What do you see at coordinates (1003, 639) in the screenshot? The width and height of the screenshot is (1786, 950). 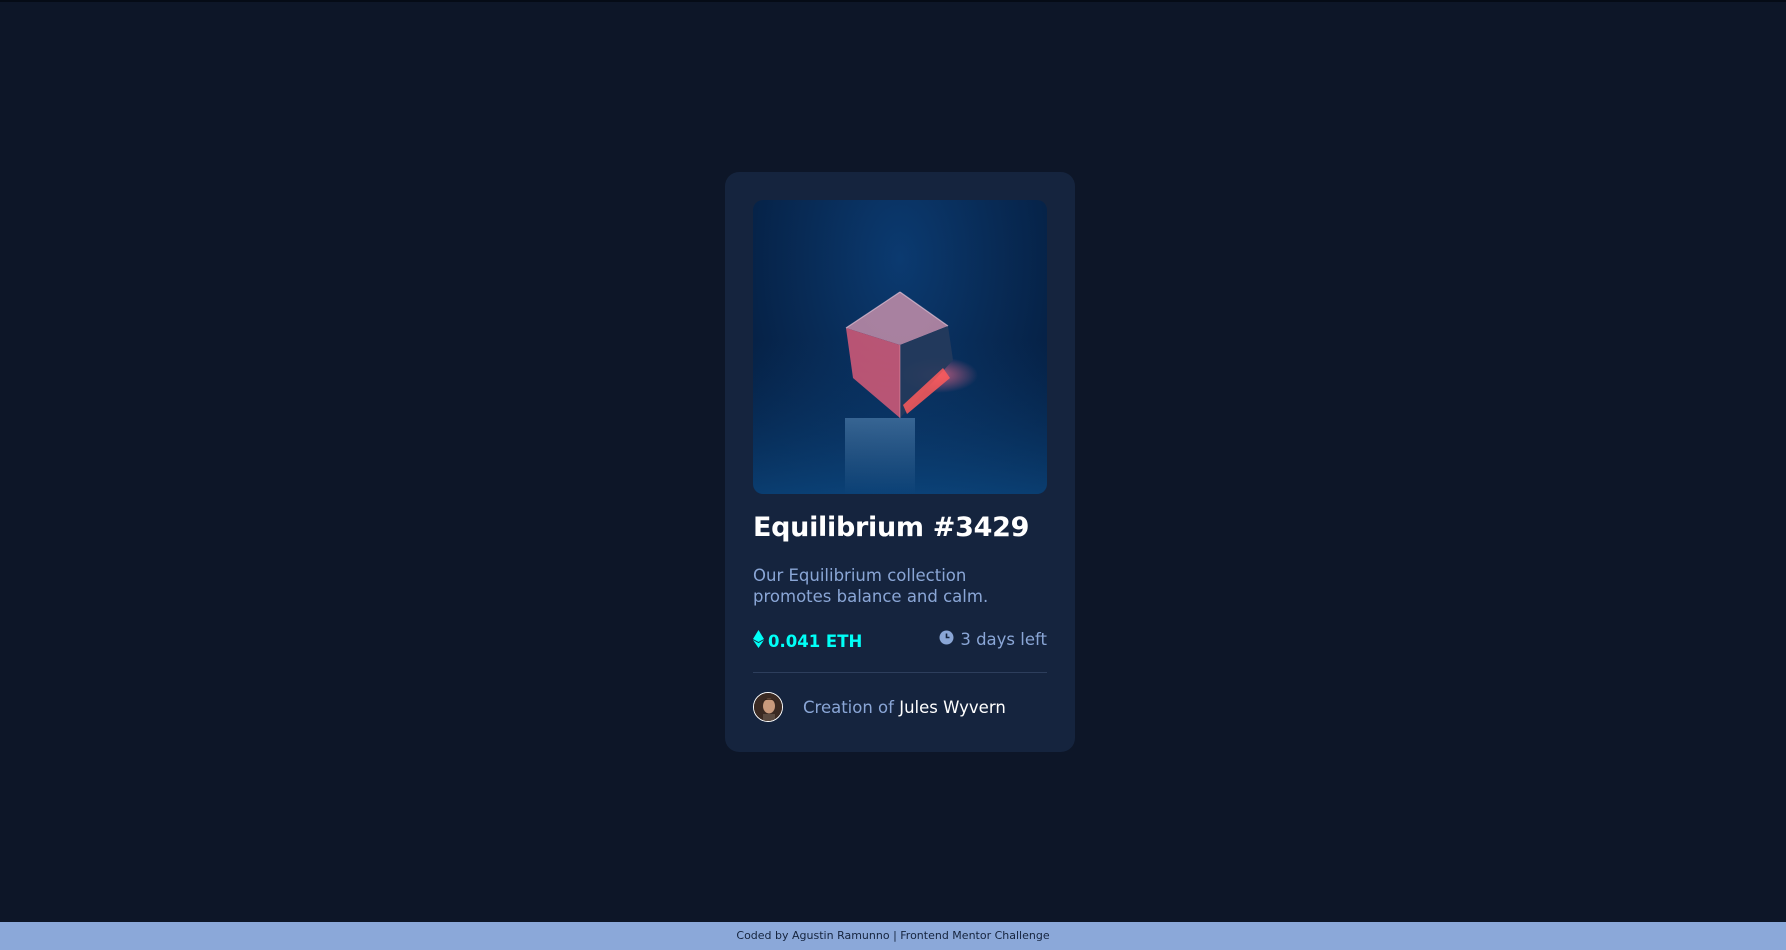 I see `time-left-value: 3 days left` at bounding box center [1003, 639].